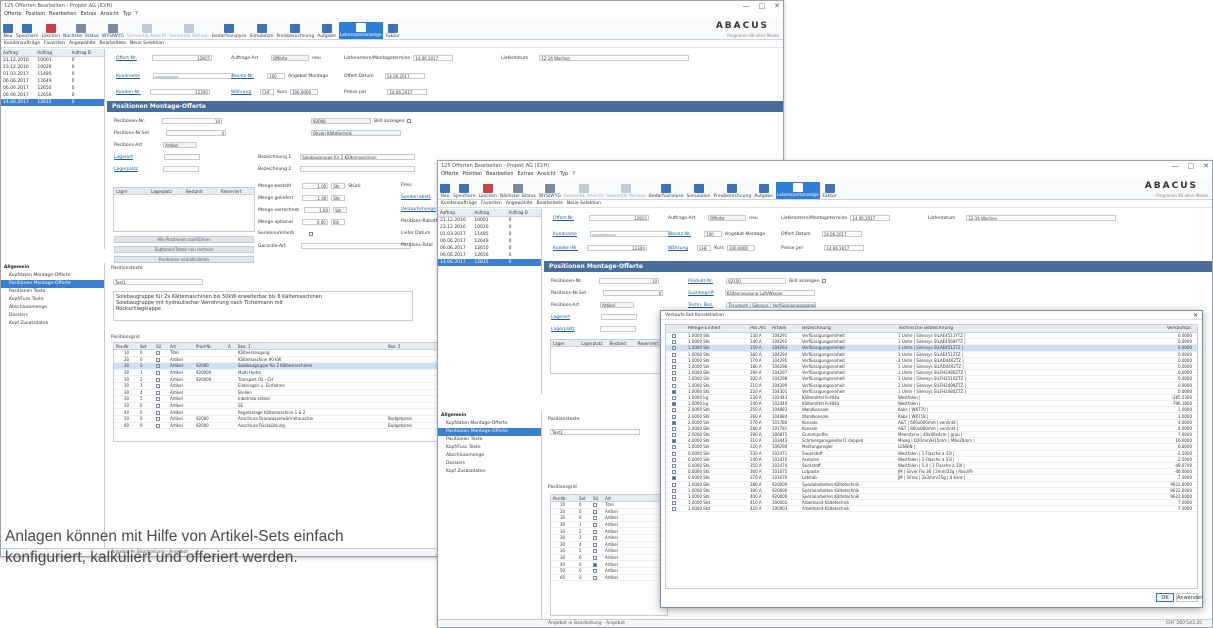 Image resolution: width=1213 pixels, height=628 pixels. Describe the element at coordinates (455, 212) in the screenshot. I see `list-header-cell: Auftrag` at that location.